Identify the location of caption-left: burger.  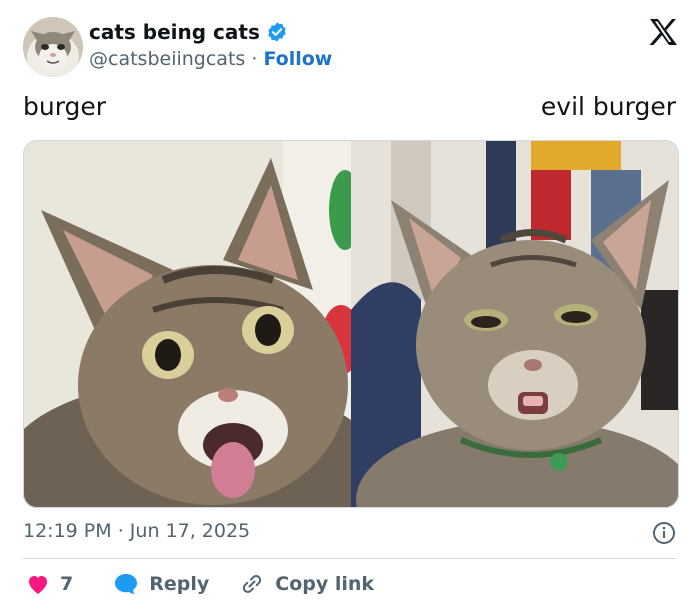
(65, 106).